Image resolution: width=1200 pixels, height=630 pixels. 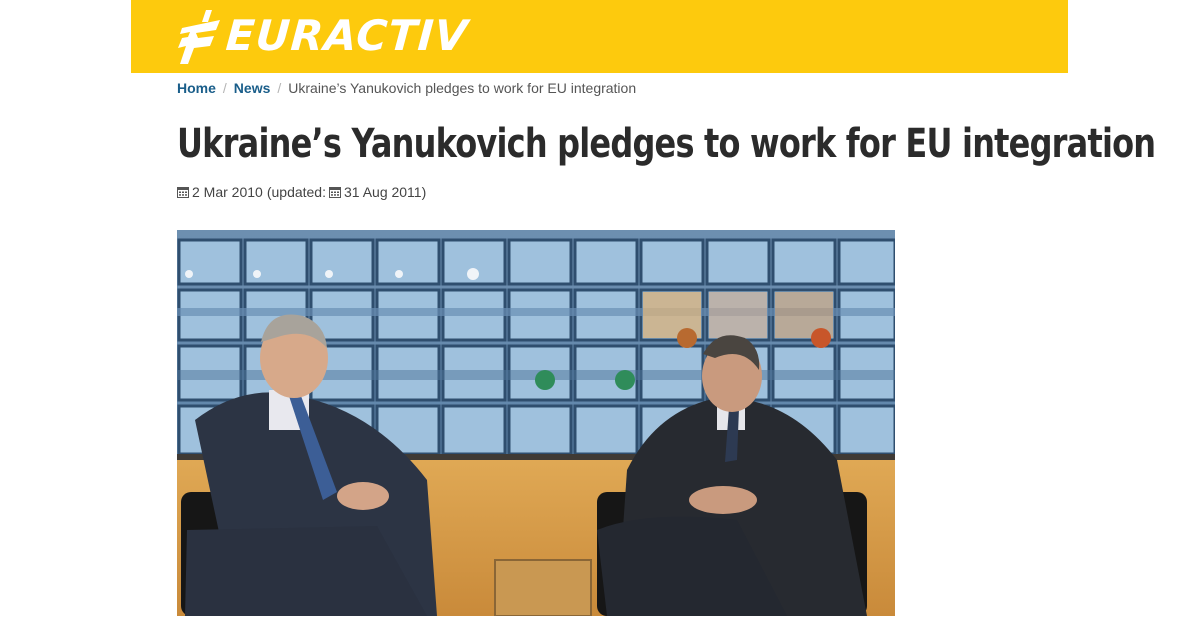 I want to click on site-logo: EURACTIV, so click(x=323, y=36).